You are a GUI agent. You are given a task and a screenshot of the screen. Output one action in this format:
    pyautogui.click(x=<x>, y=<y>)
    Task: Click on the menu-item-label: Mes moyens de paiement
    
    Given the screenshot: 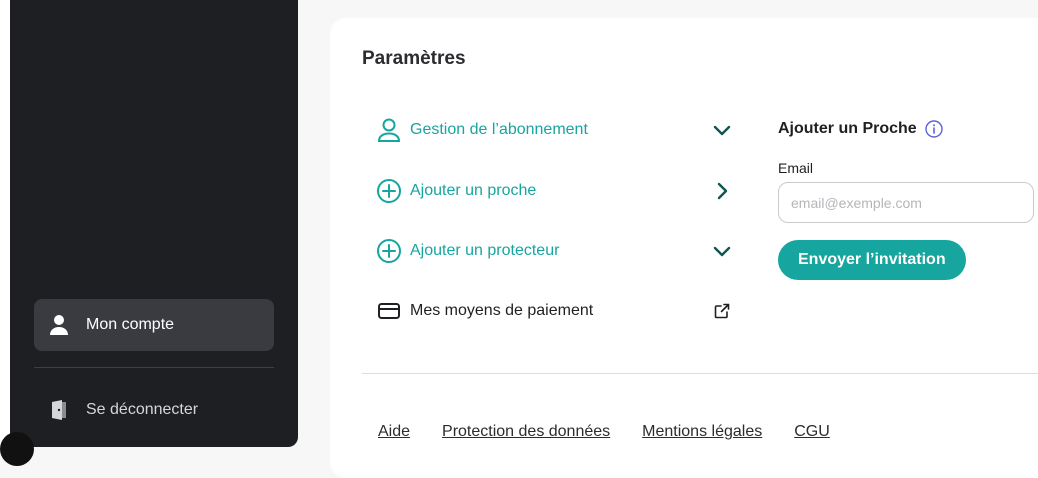 What is the action you would take?
    pyautogui.click(x=502, y=310)
    